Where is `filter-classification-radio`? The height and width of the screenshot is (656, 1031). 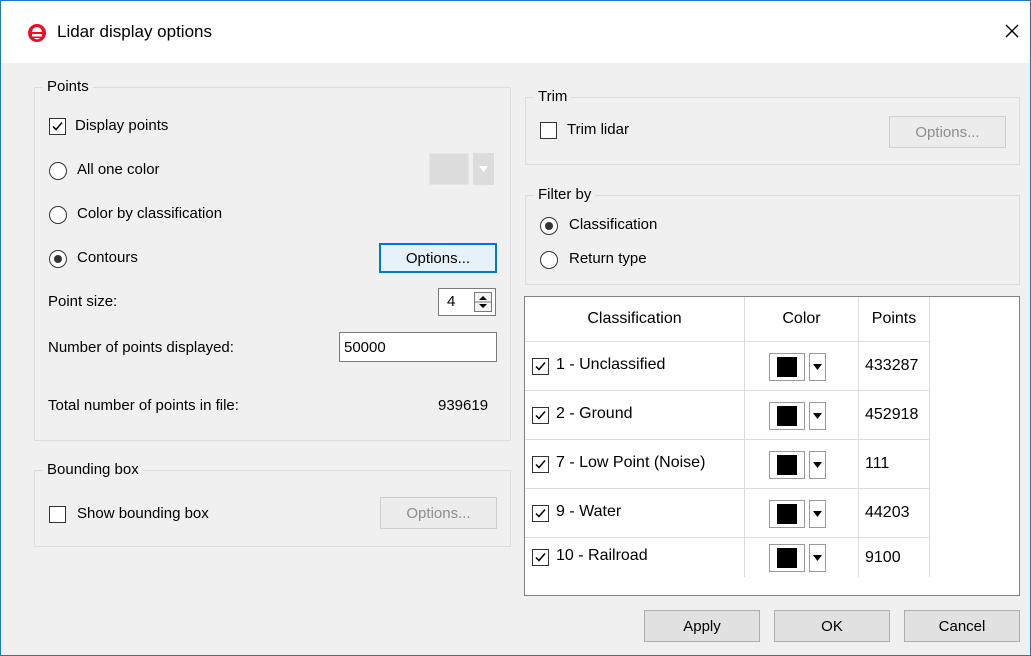 filter-classification-radio is located at coordinates (549, 226).